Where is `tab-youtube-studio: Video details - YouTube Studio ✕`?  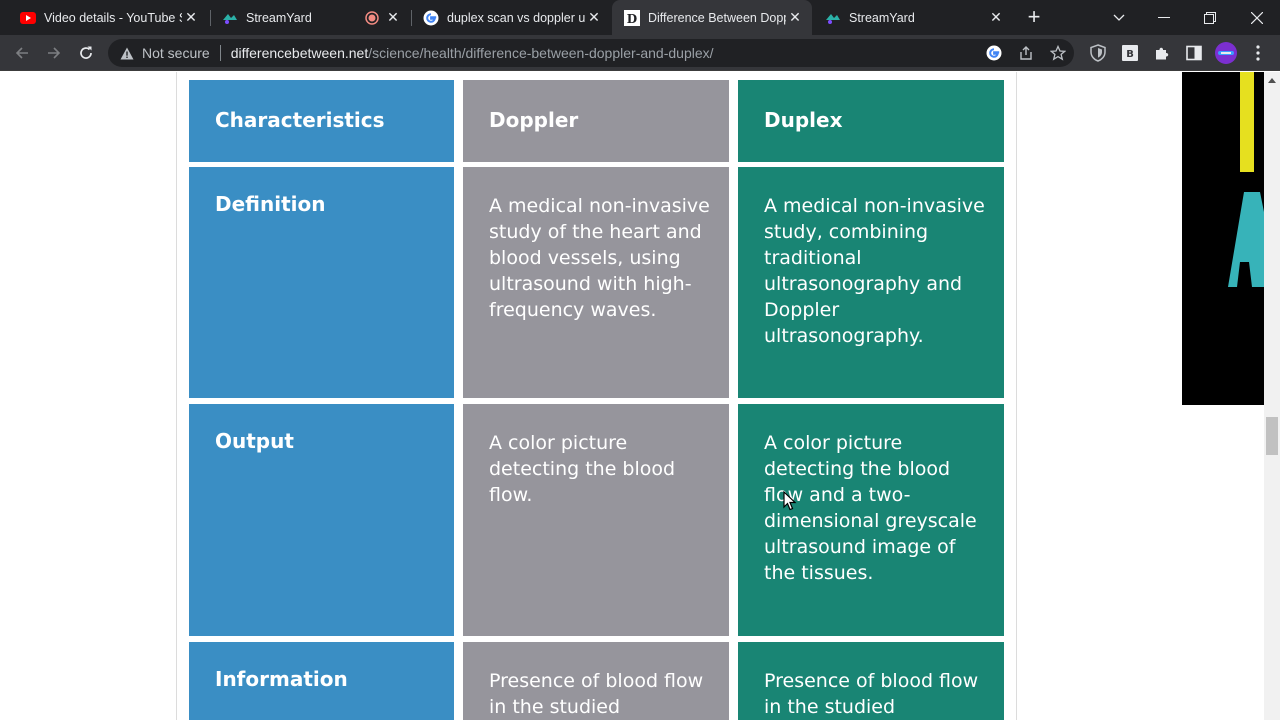 tab-youtube-studio: Video details - YouTube Studio ✕ is located at coordinates (108, 17).